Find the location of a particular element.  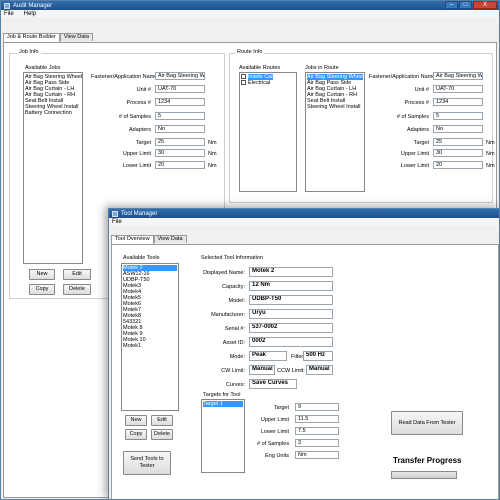

list-item: Steering Wheel Install is located at coordinates (335, 107).